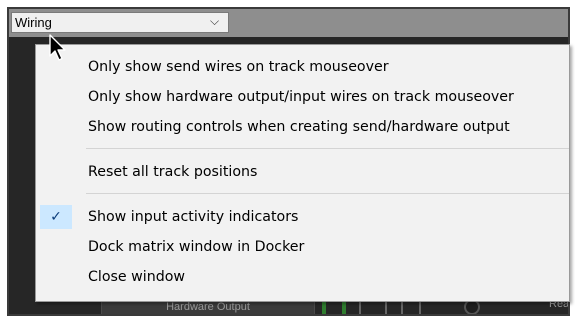 The width and height of the screenshot is (575, 322). I want to click on menu-item-label: Dock matrix window in Docker, so click(196, 247).